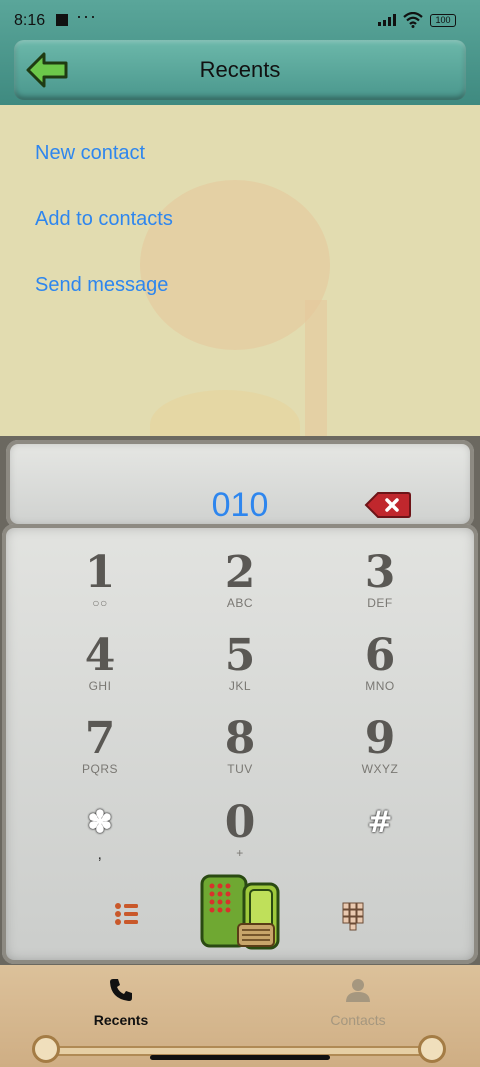 The height and width of the screenshot is (1067, 480). I want to click on new-contact-link: New contact, so click(90, 153).